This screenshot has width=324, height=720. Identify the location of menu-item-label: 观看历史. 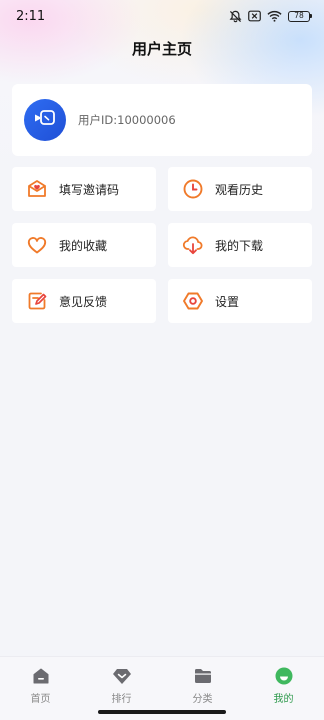
(239, 189).